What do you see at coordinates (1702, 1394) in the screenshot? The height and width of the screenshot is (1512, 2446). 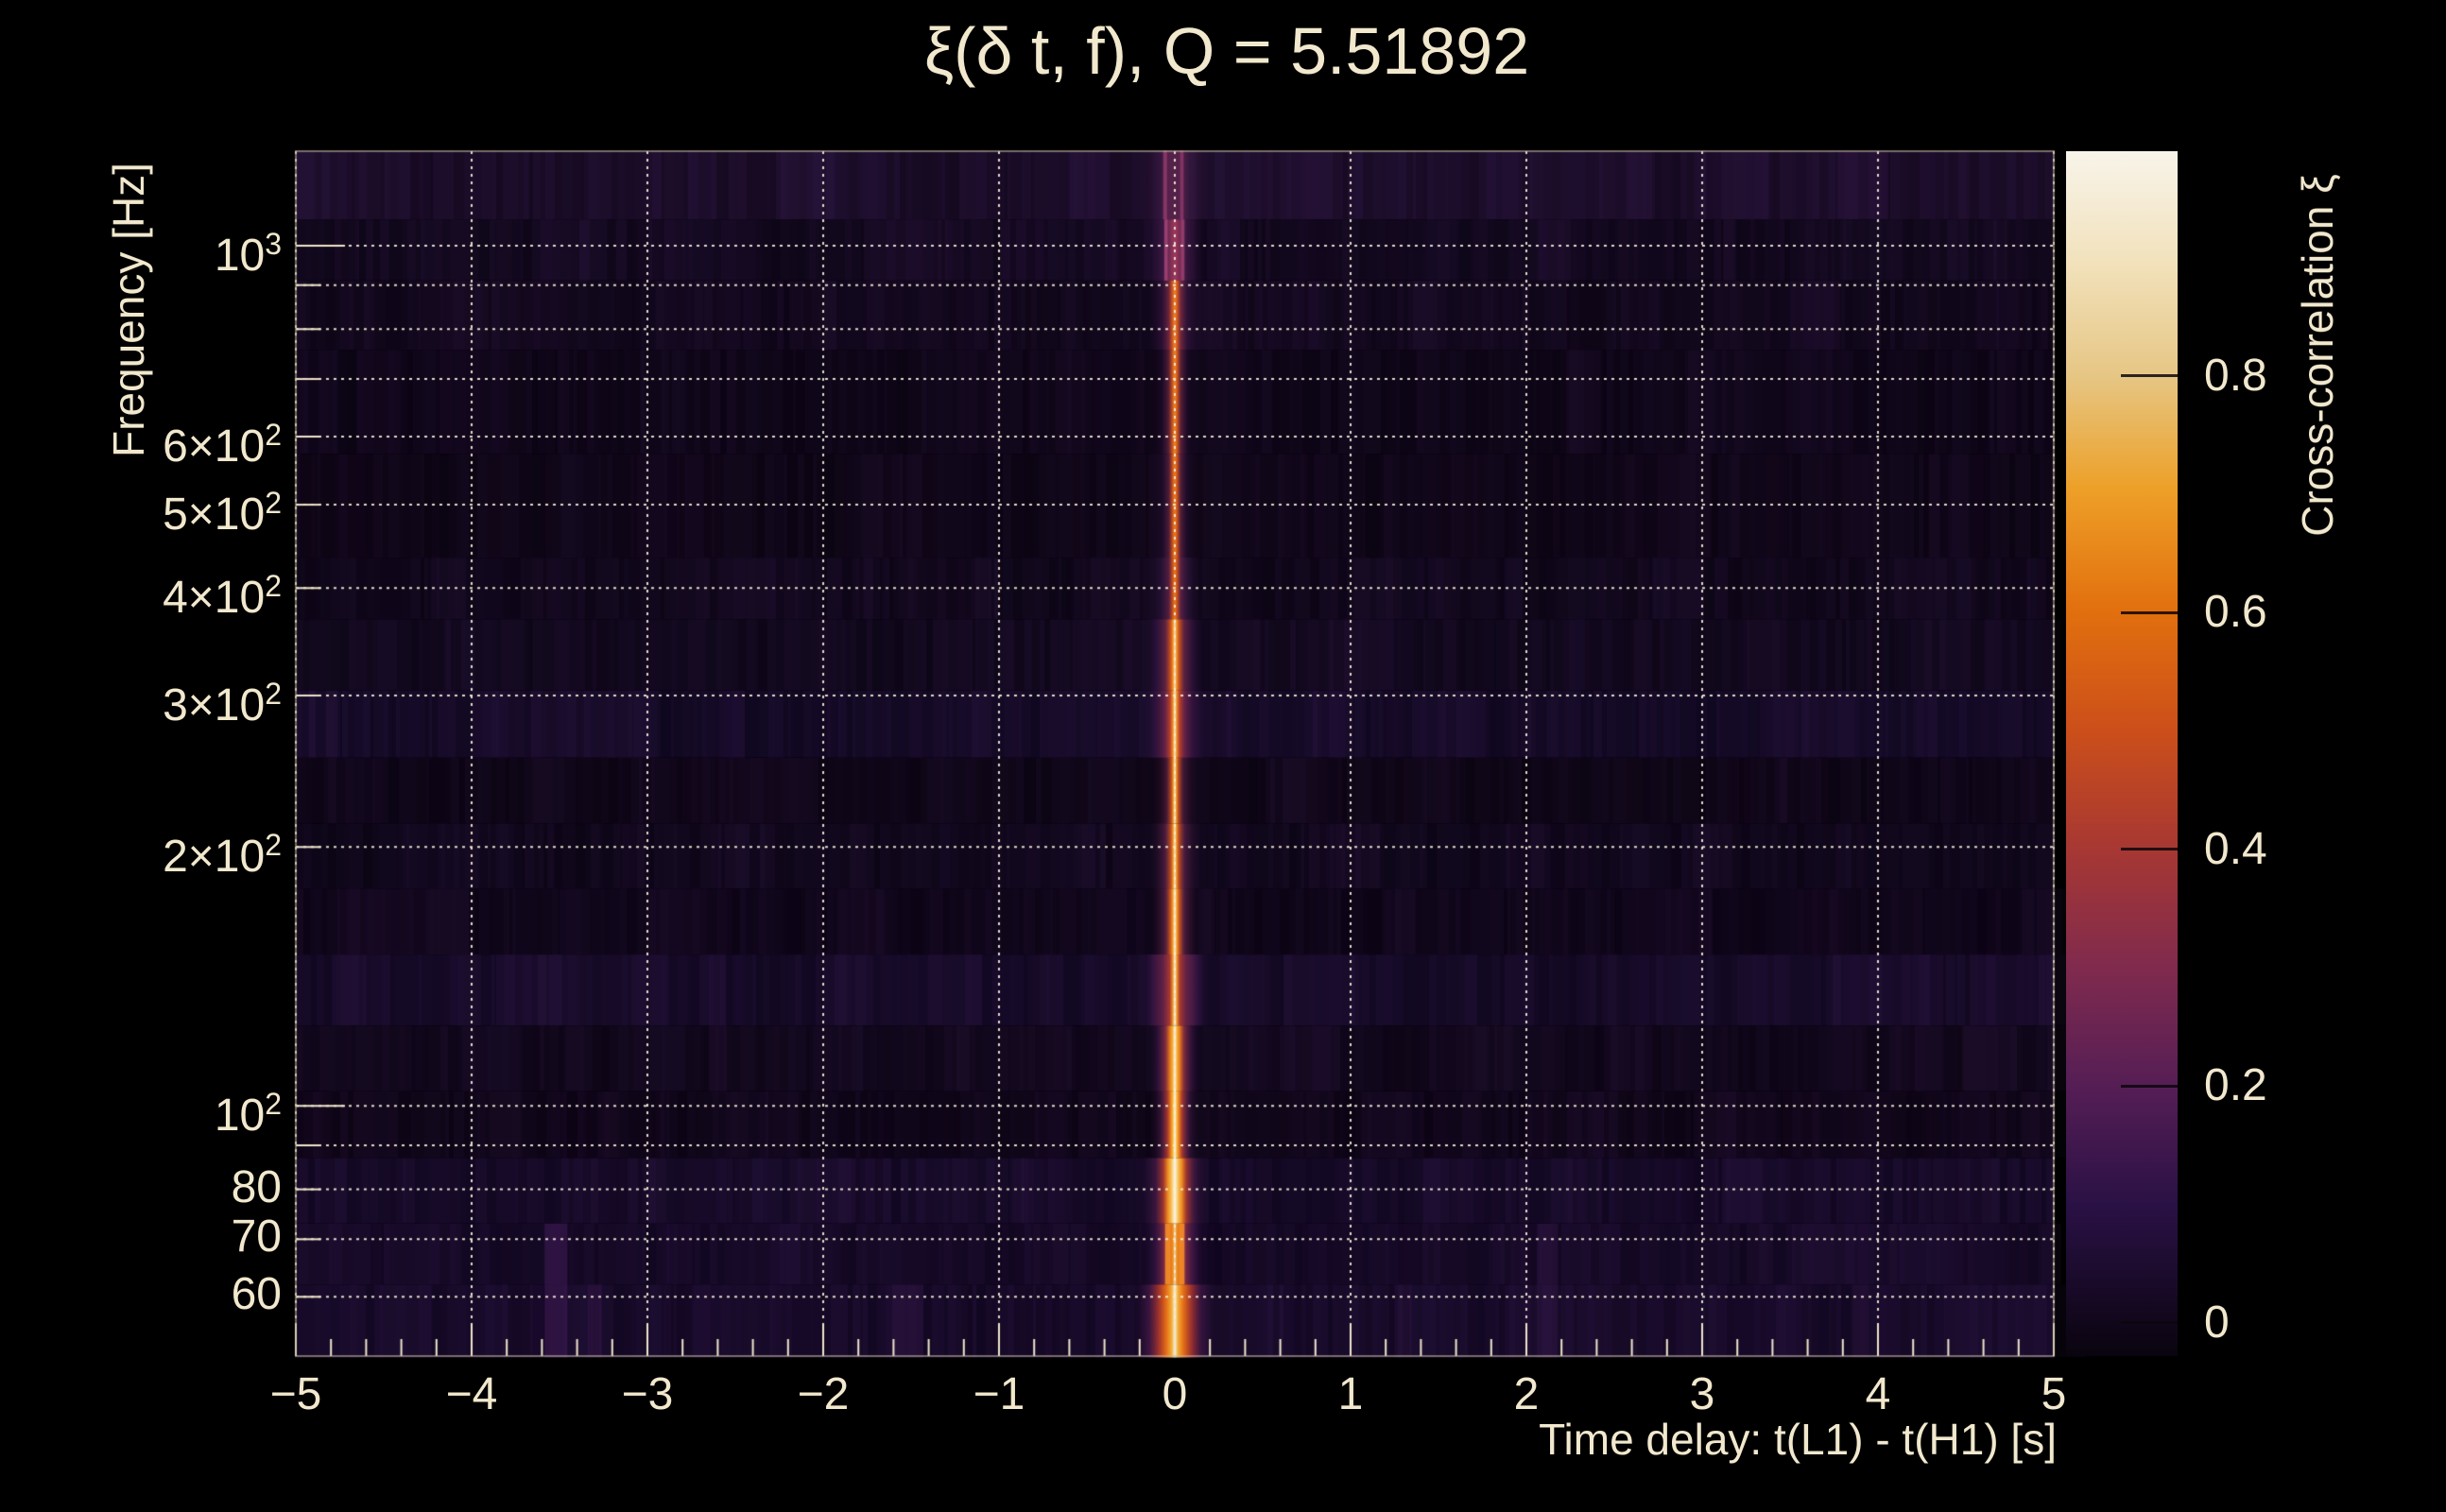 I see `x-tick-label: 3` at bounding box center [1702, 1394].